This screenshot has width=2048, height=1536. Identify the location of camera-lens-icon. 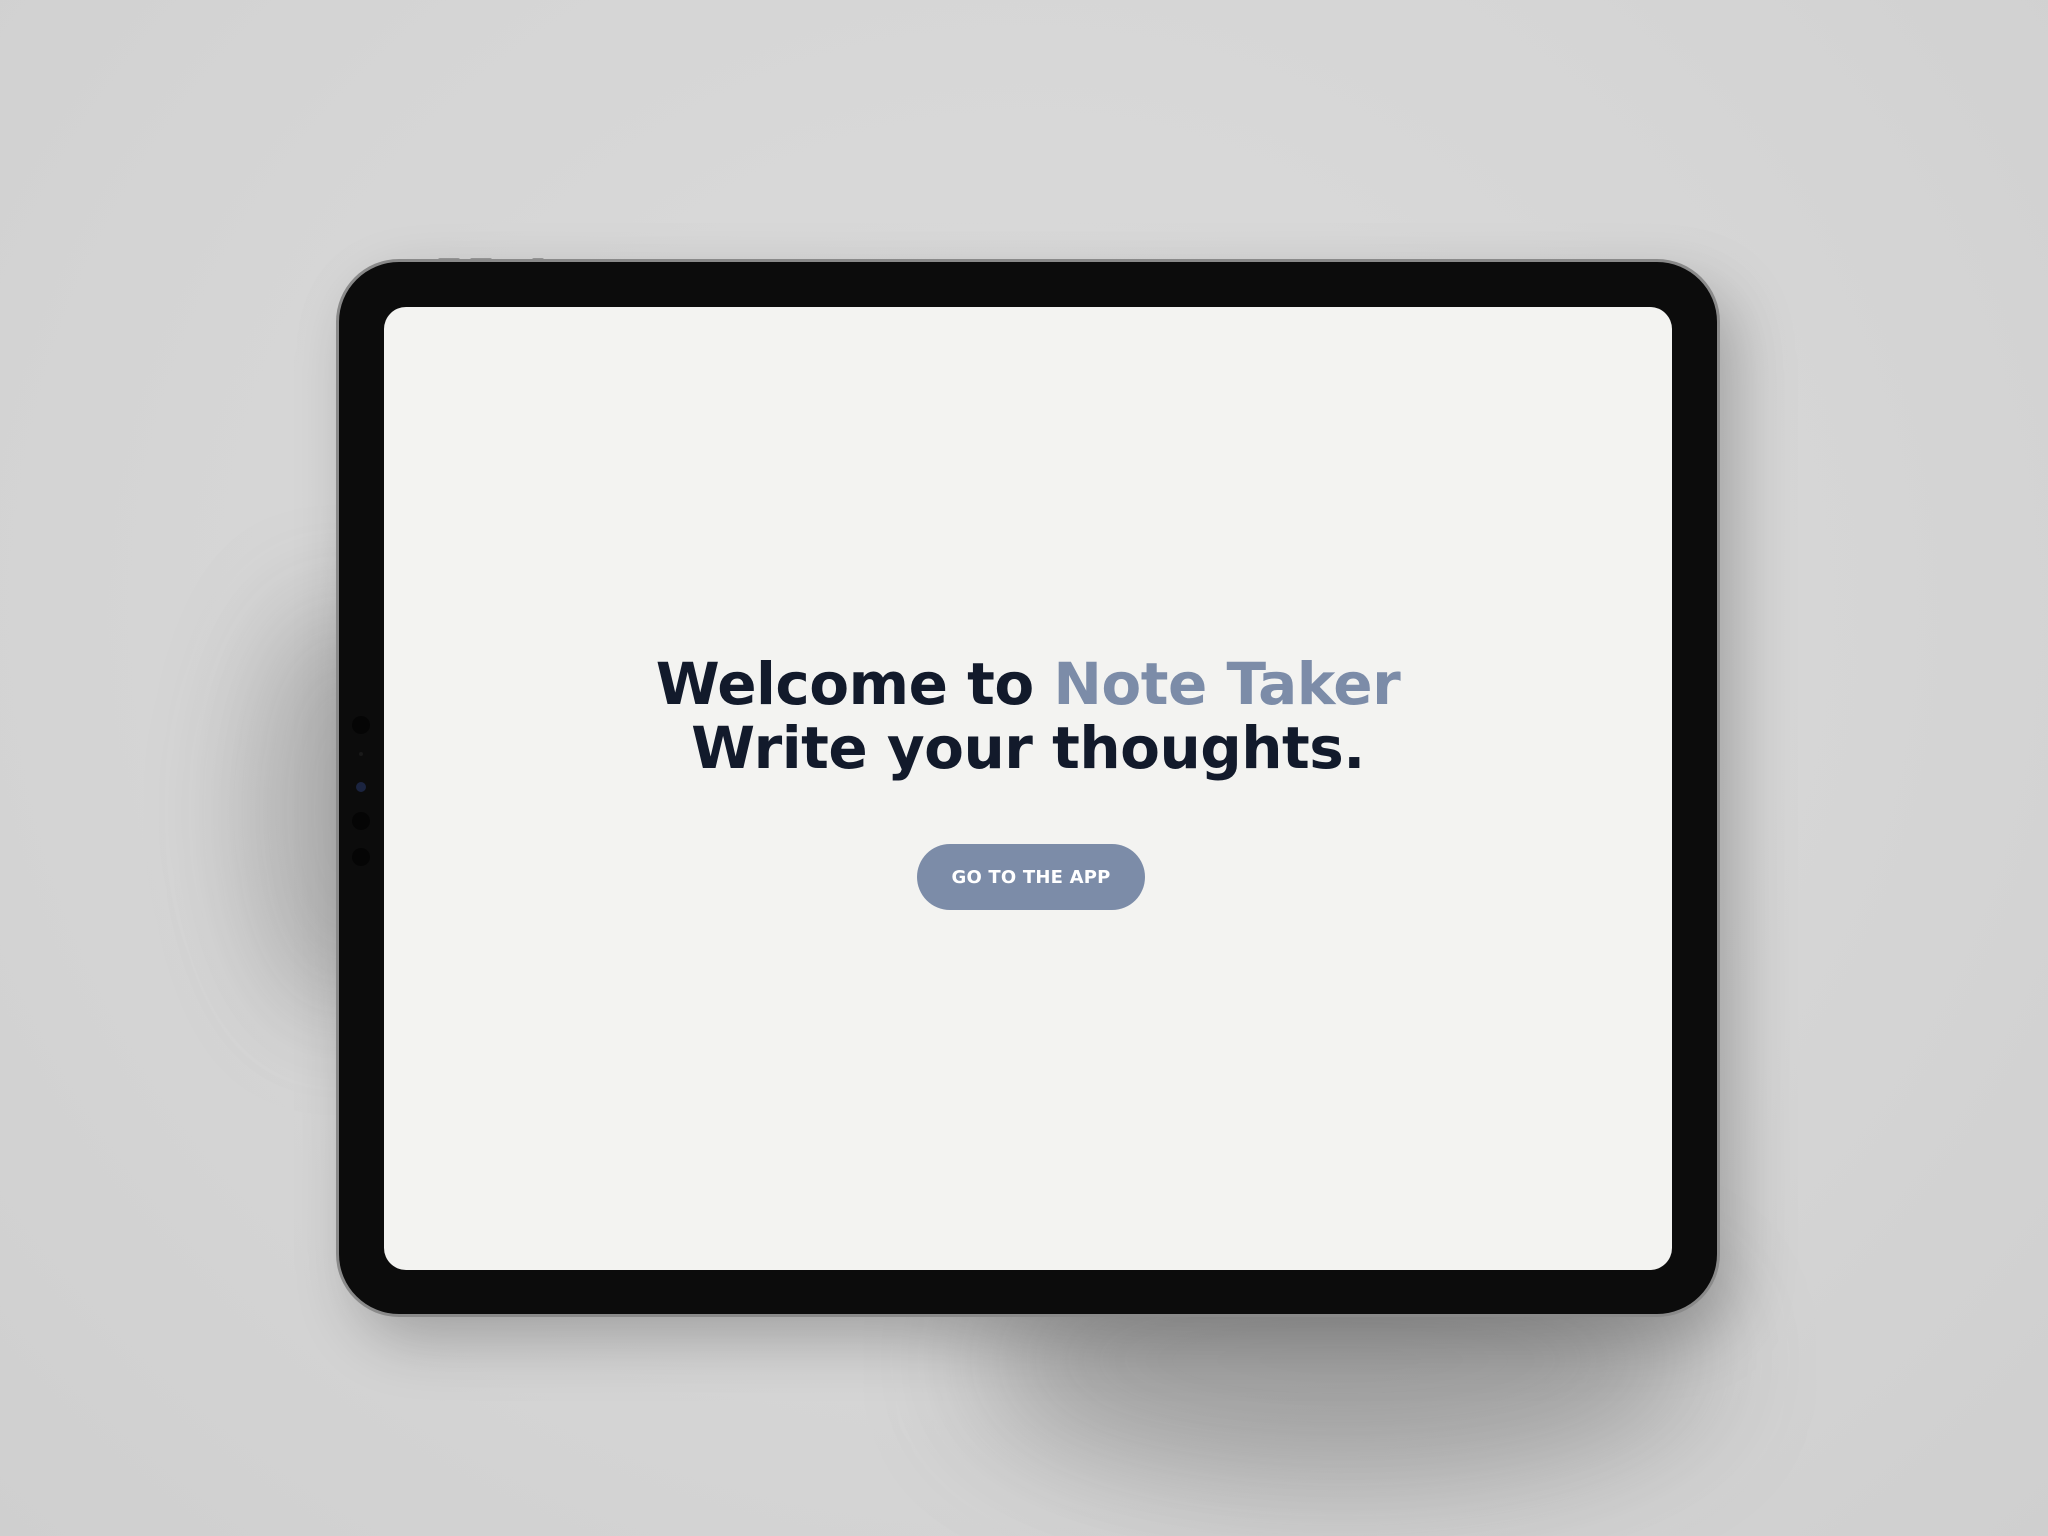
(361, 787).